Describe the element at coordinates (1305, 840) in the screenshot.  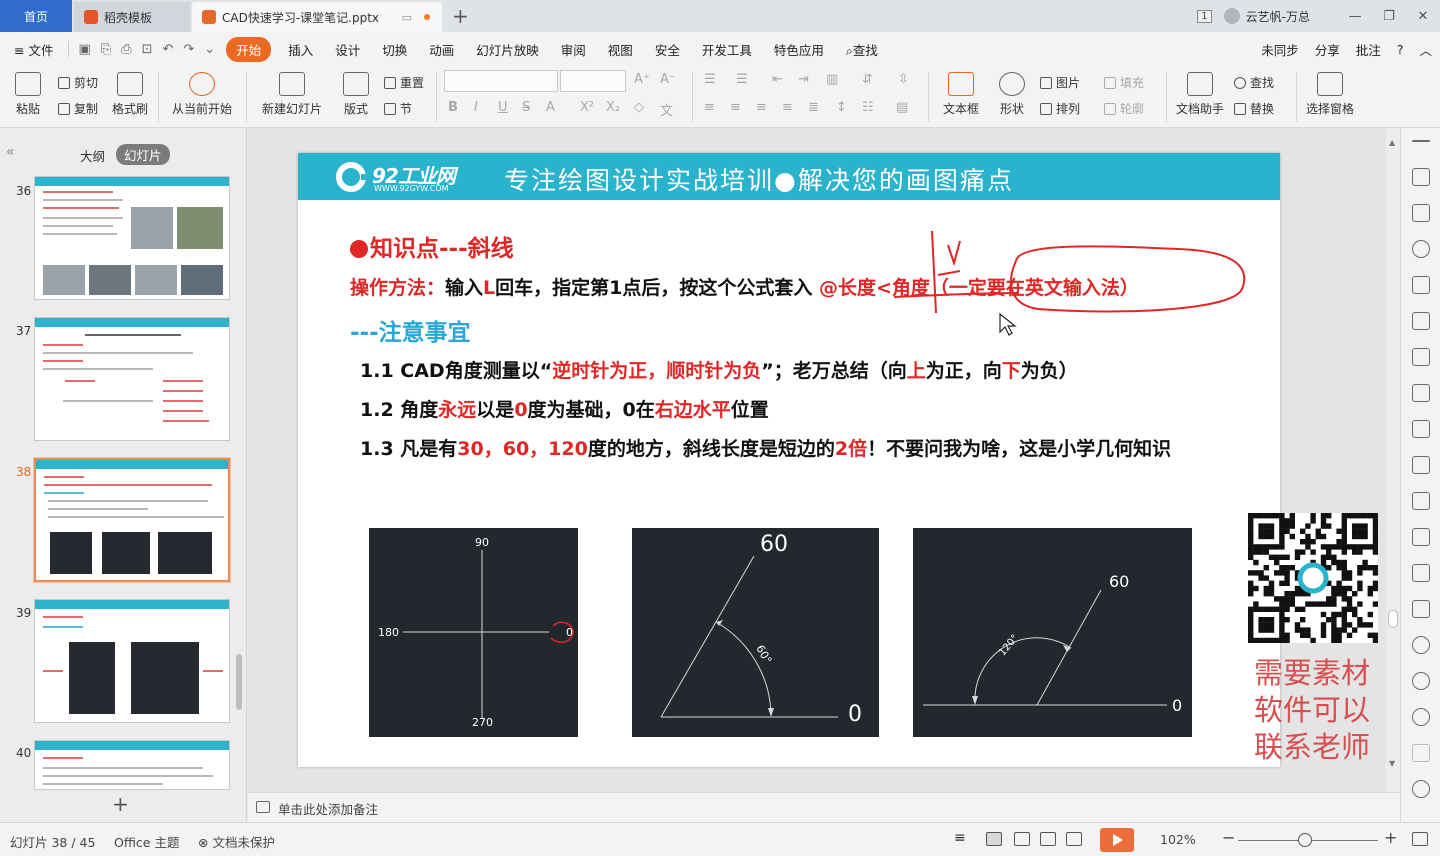
I see `zoom-slider-handle` at that location.